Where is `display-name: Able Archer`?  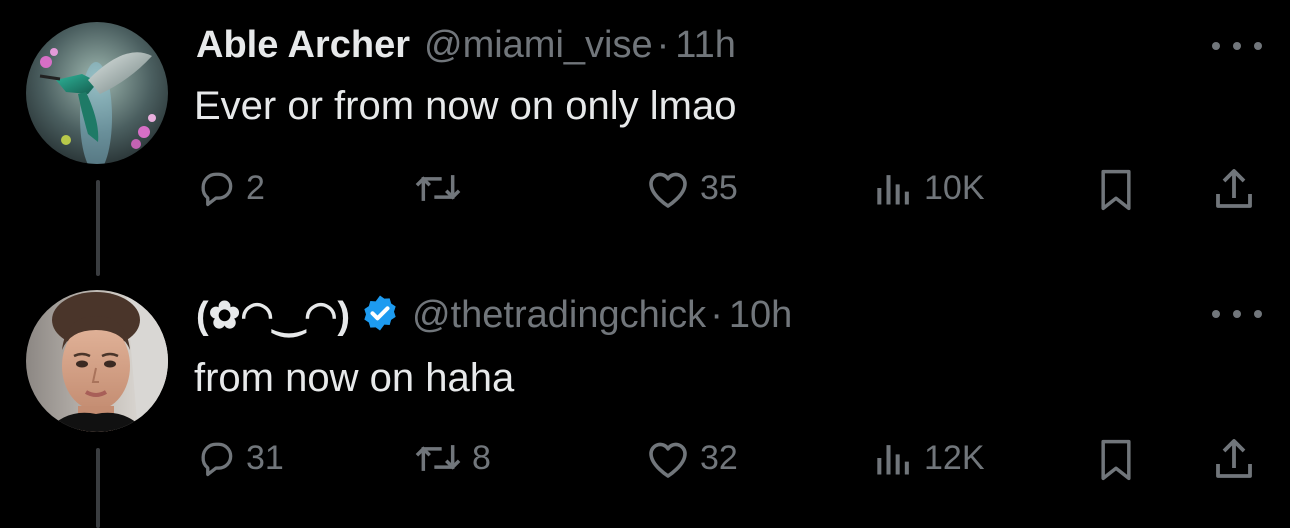 display-name: Able Archer is located at coordinates (303, 45).